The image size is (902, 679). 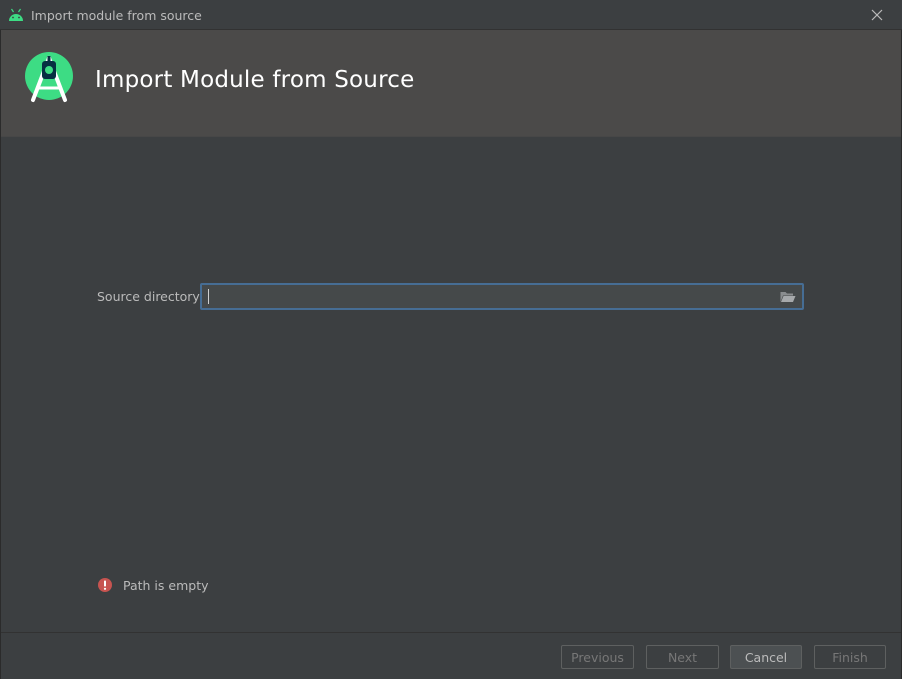 I want to click on cancel-button: Cancel, so click(x=766, y=657).